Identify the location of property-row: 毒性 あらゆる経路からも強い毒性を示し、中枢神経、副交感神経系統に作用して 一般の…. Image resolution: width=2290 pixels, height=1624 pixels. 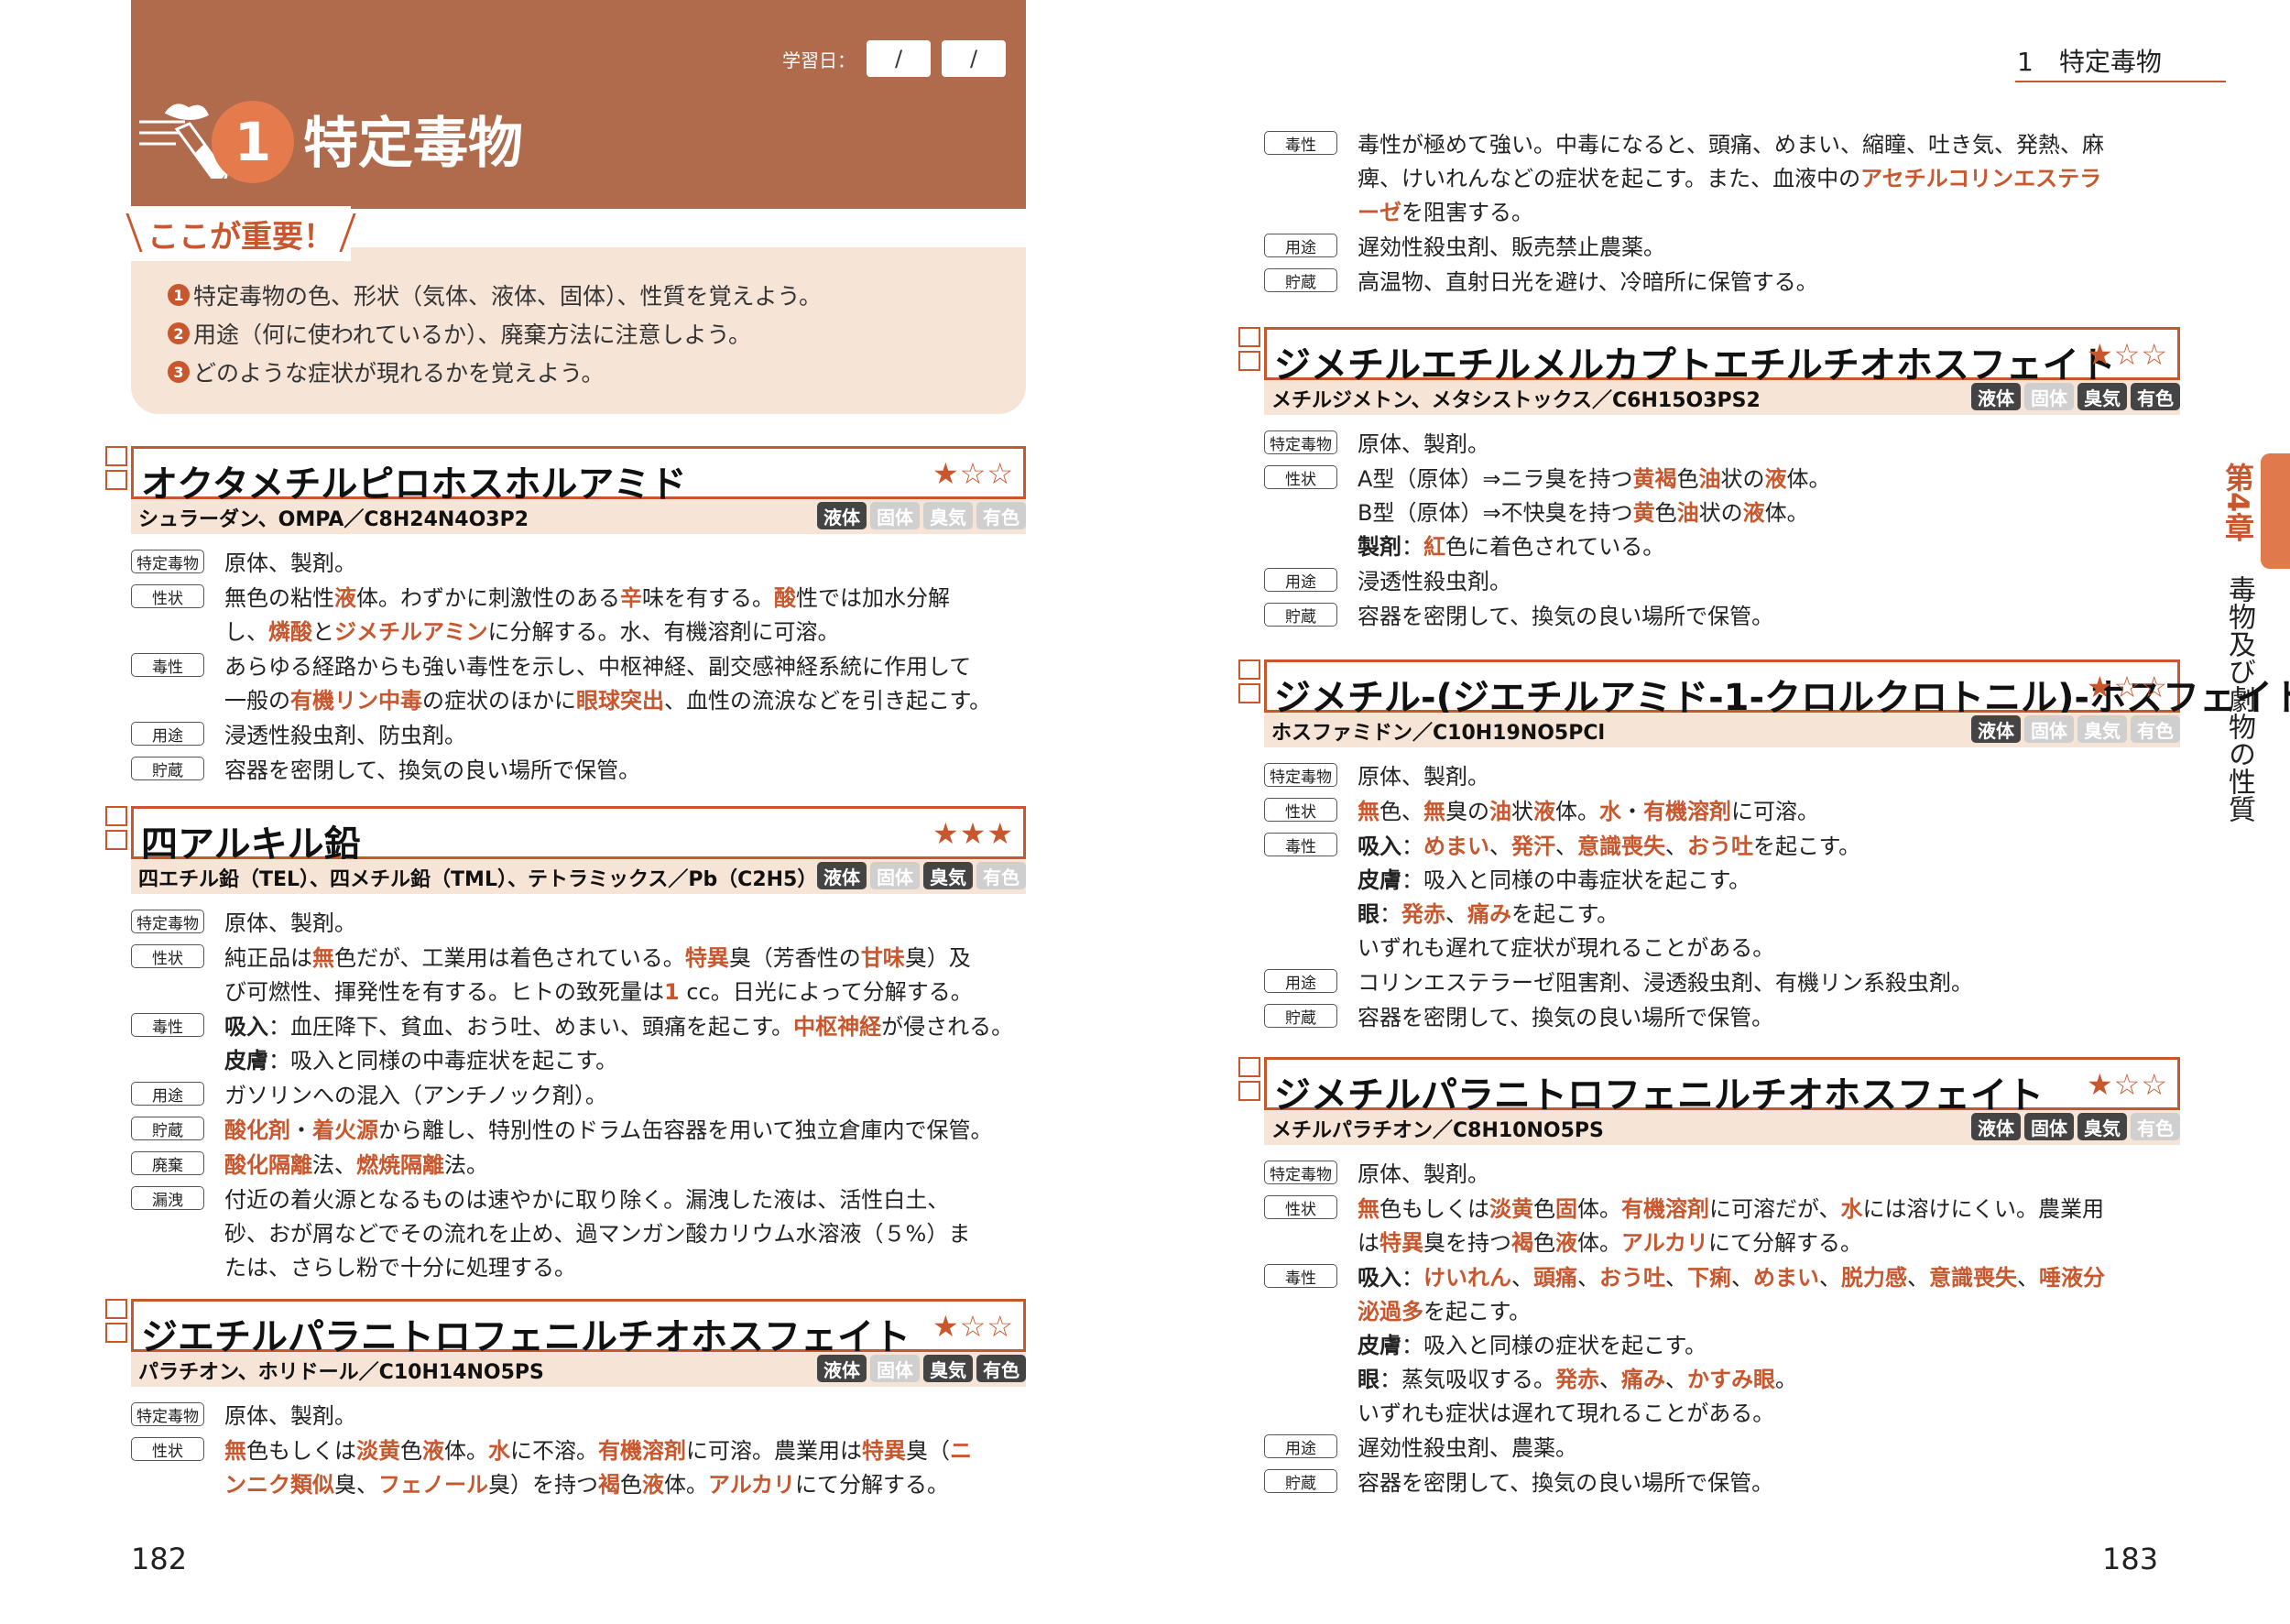
(579, 684).